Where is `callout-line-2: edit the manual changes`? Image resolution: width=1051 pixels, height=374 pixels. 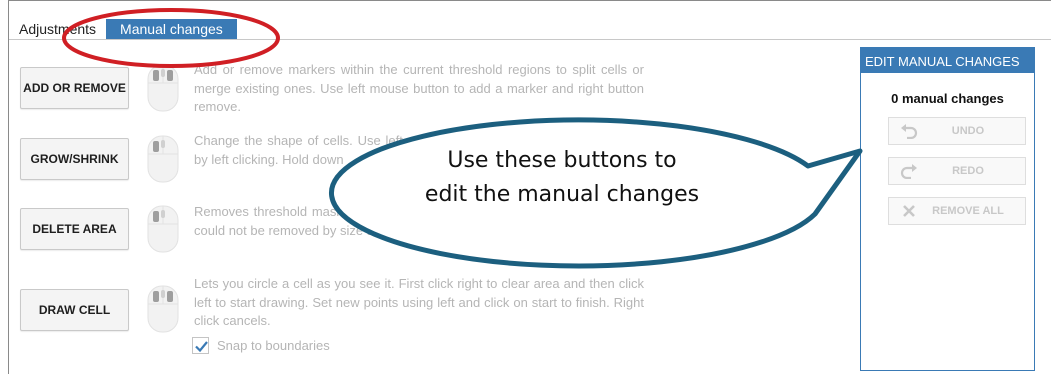 callout-line-2: edit the manual changes is located at coordinates (562, 194).